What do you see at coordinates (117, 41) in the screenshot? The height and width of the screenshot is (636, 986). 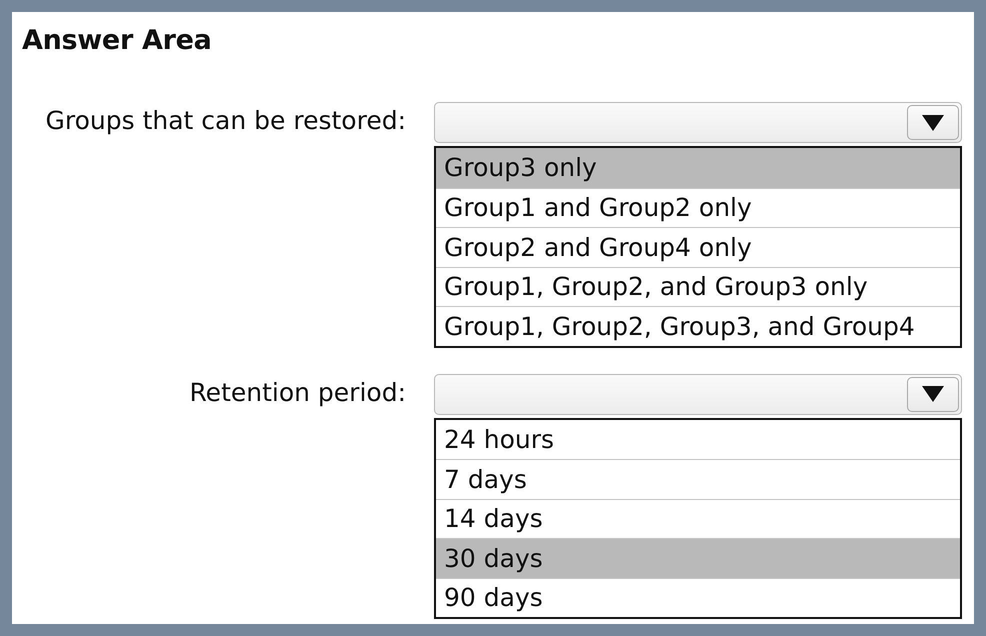 I see `answer-area-title: Answer Area` at bounding box center [117, 41].